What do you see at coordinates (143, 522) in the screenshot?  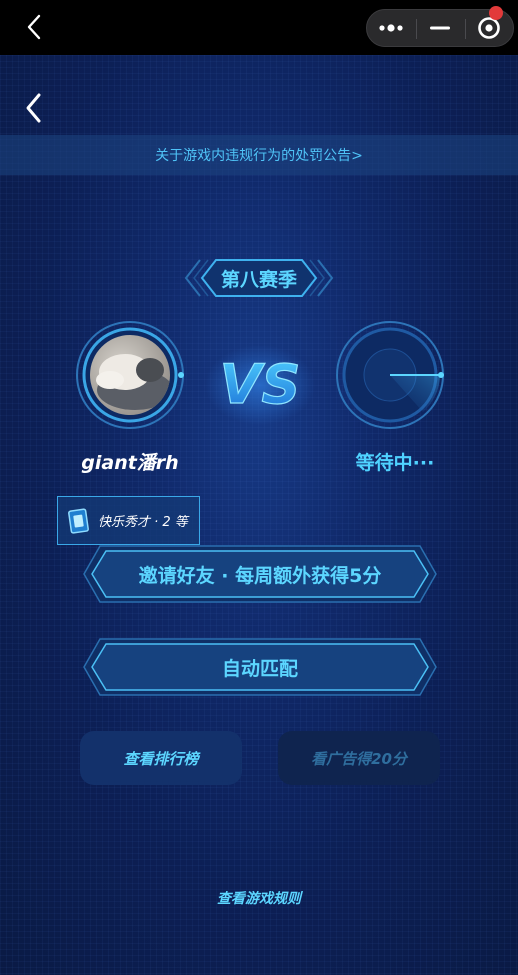 I see `rank-text: 快乐秀才 · 2 等` at bounding box center [143, 522].